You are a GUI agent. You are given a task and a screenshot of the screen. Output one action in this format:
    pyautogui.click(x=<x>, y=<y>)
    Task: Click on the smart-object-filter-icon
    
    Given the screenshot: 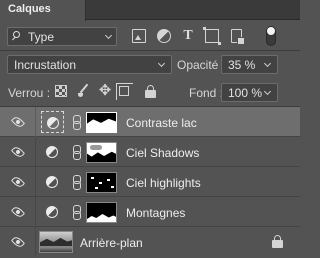 What is the action you would take?
    pyautogui.click(x=238, y=37)
    